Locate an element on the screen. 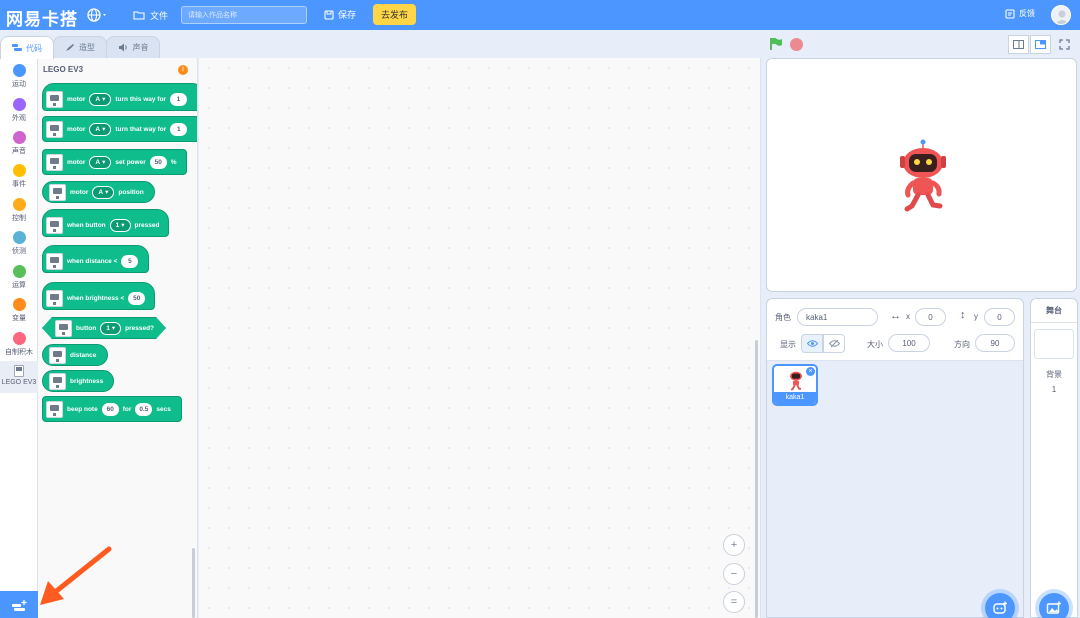 This screenshot has width=1080, height=618. user-avatar is located at coordinates (1061, 15).